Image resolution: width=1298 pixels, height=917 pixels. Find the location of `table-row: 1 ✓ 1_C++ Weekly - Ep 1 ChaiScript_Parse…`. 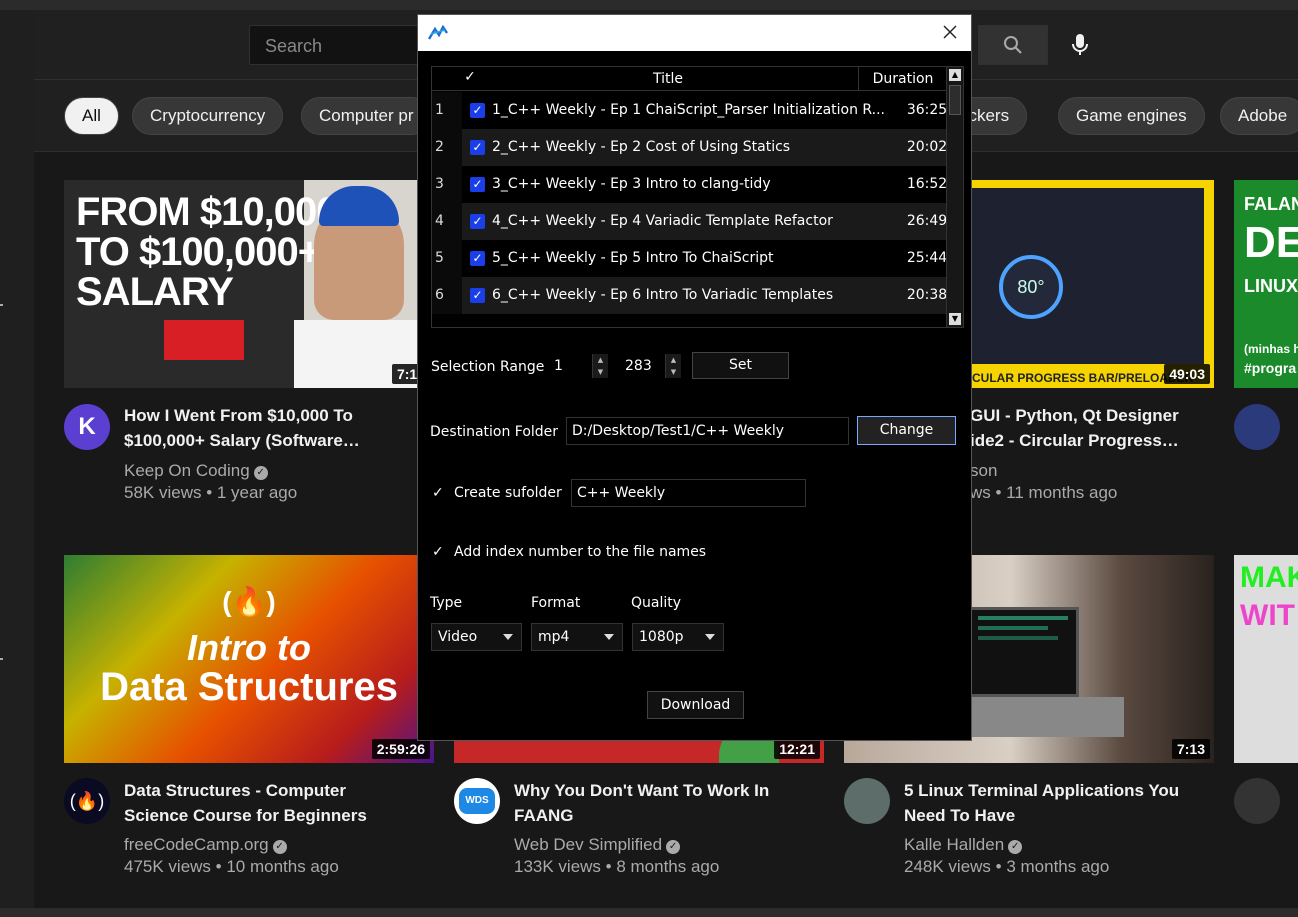

table-row: 1 ✓ 1_C++ Weekly - Ep 1 ChaiScript_Parse… is located at coordinates (689, 110).